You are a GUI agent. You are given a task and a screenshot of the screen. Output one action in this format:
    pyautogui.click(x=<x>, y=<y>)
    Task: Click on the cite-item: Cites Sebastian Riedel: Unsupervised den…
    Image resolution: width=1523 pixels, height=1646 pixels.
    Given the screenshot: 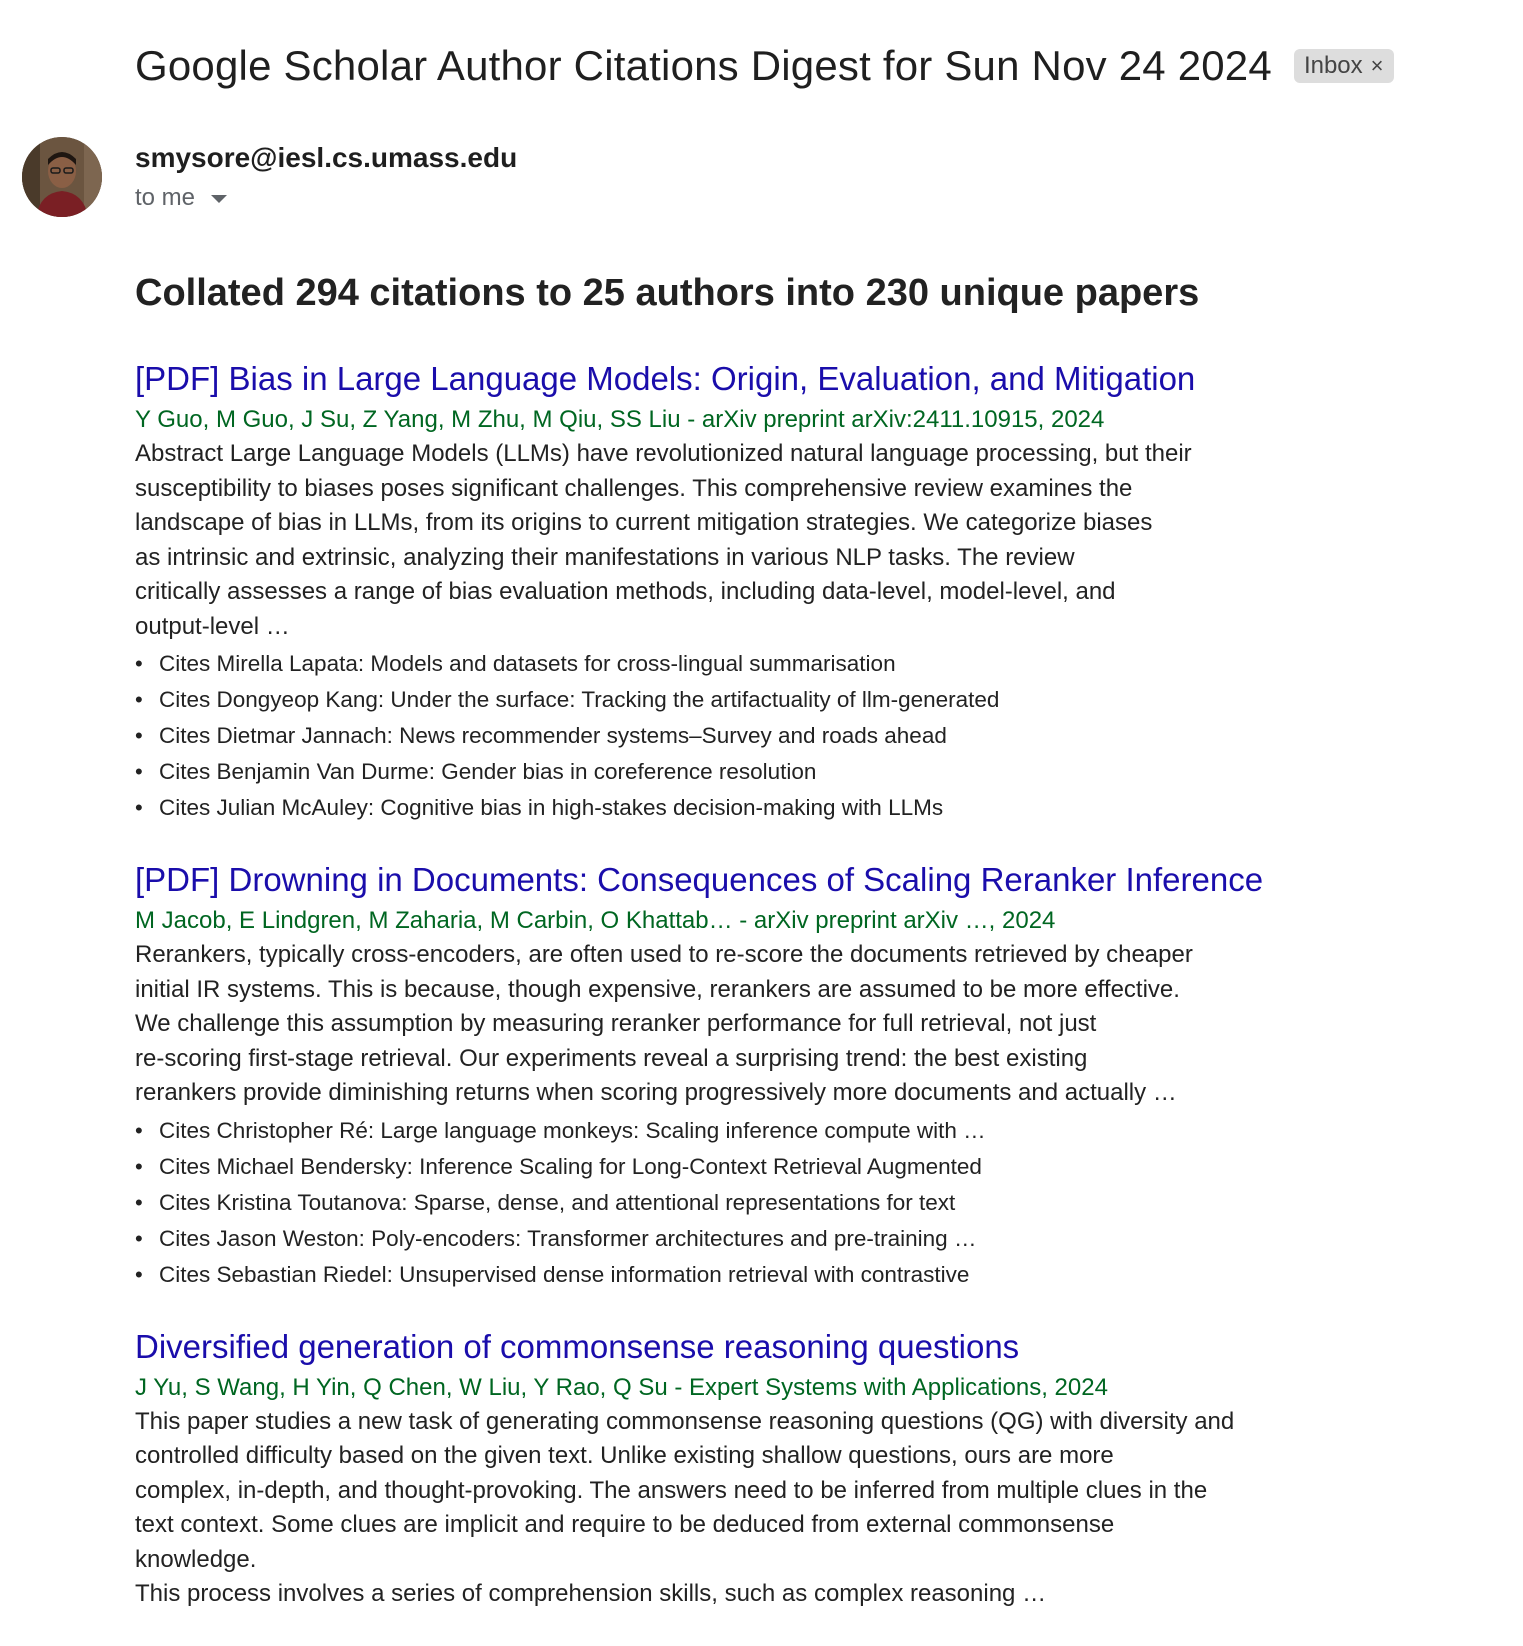 What is the action you would take?
    pyautogui.click(x=765, y=1275)
    